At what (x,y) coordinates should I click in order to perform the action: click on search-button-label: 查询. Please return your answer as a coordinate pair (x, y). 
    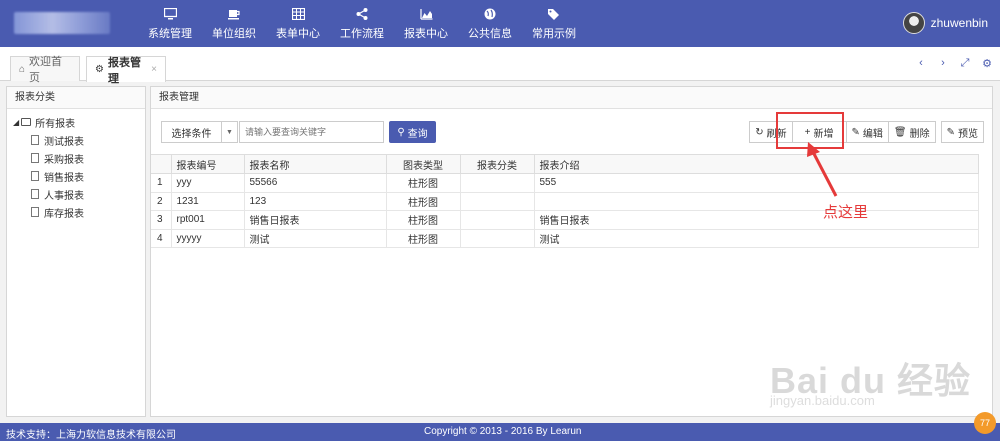
    Looking at the image, I should click on (417, 134).